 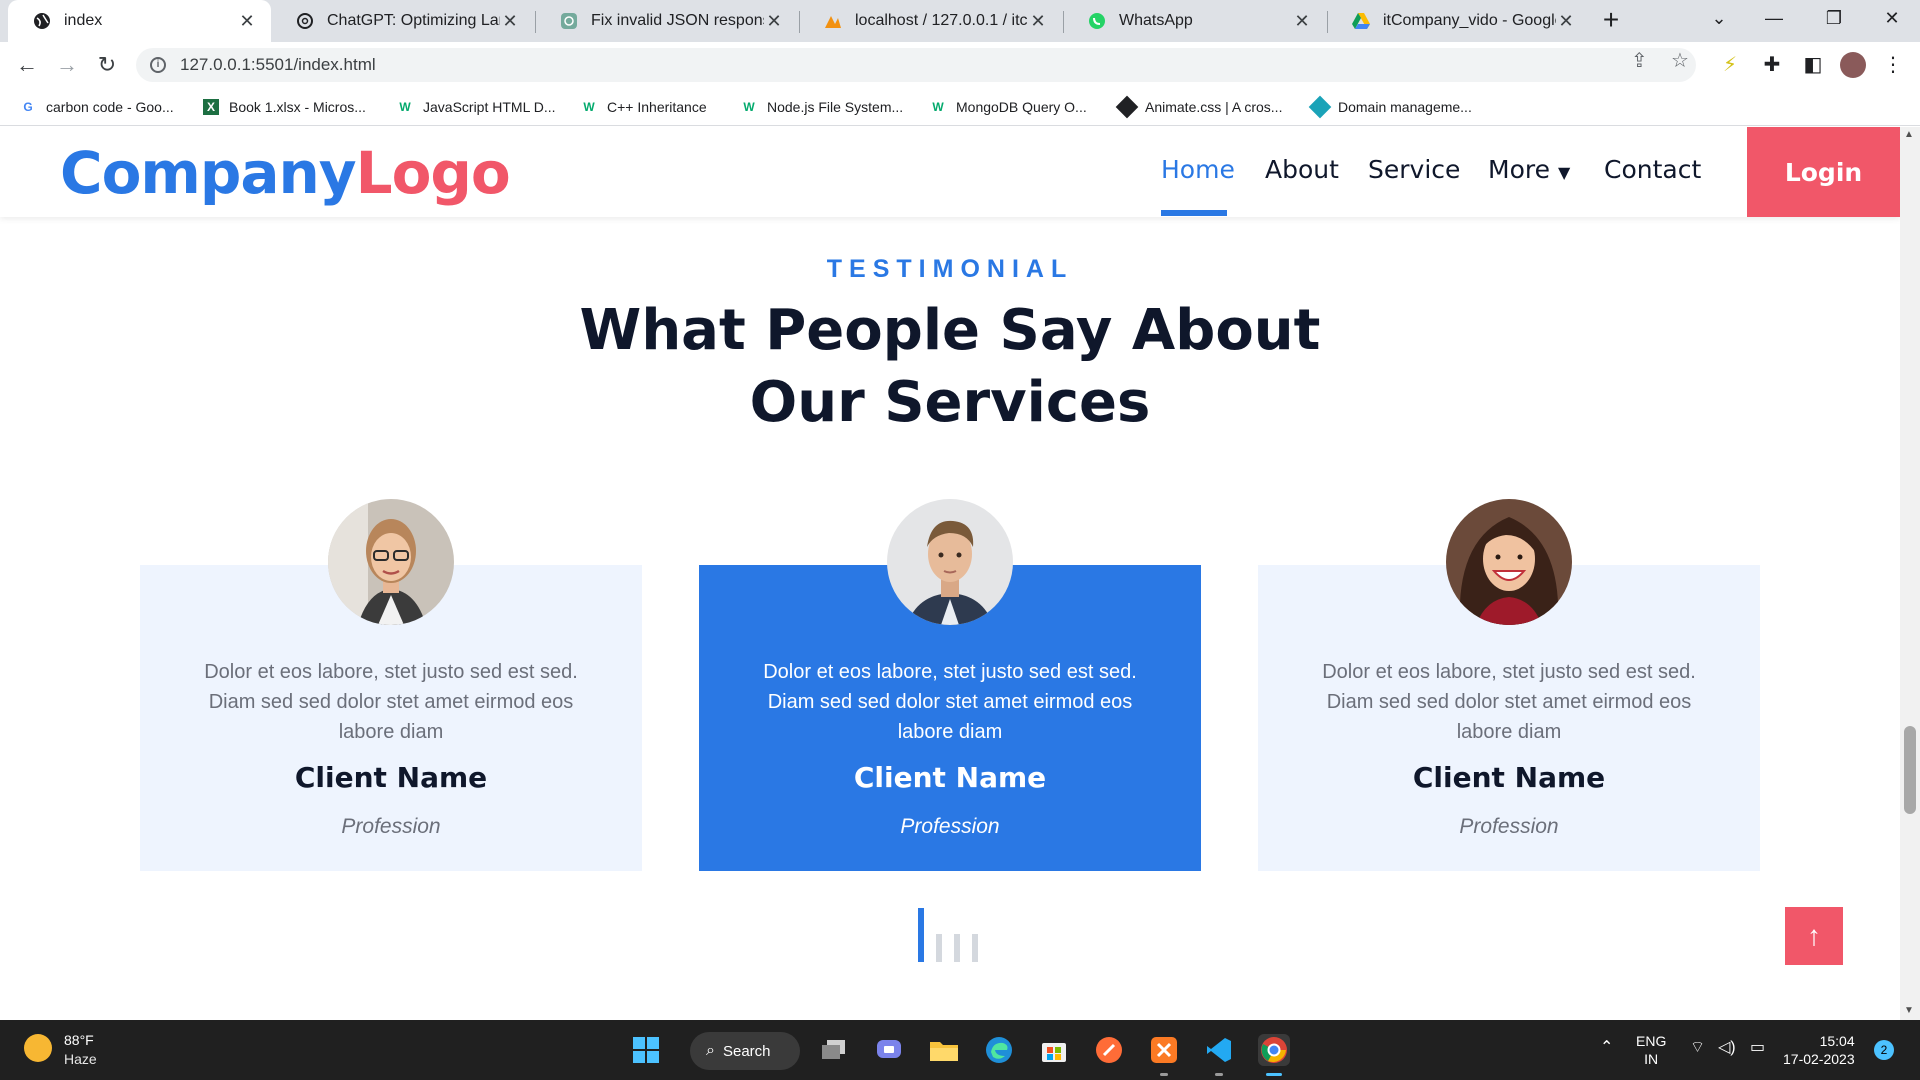 What do you see at coordinates (944, 1050) in the screenshot?
I see `file-explorer-icon` at bounding box center [944, 1050].